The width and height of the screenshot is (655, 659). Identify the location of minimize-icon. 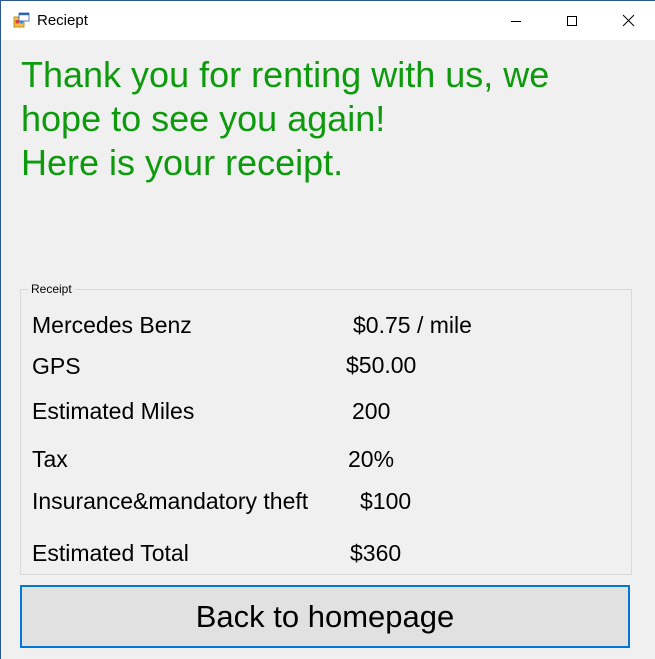
(516, 21).